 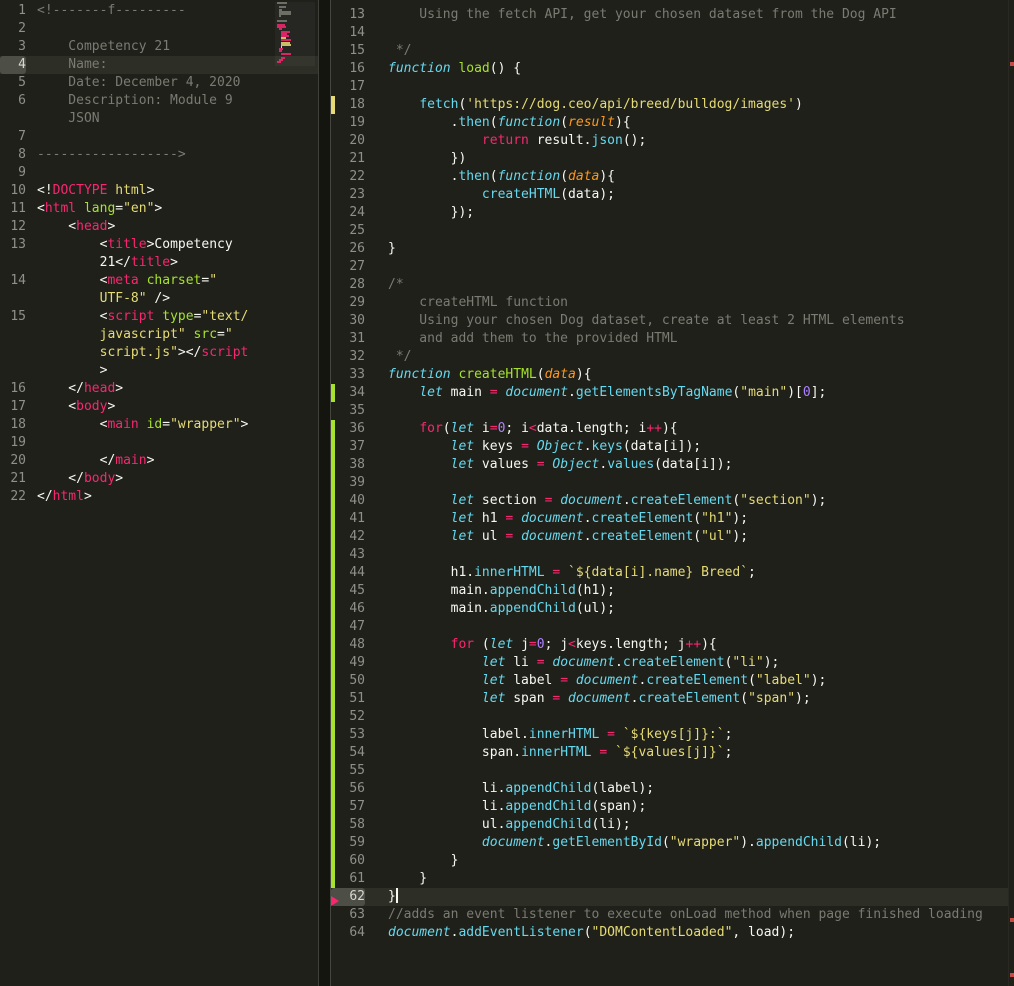 I want to click on code-line: >, so click(x=159, y=371).